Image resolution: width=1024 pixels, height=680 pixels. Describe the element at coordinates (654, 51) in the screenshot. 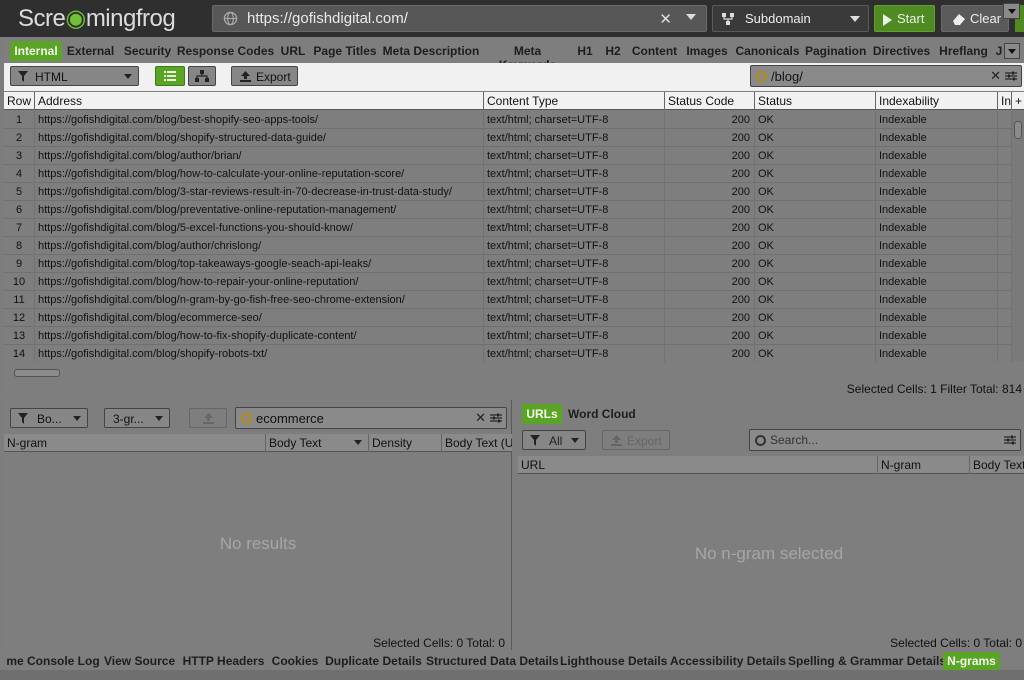

I see `tab-content: Content` at that location.